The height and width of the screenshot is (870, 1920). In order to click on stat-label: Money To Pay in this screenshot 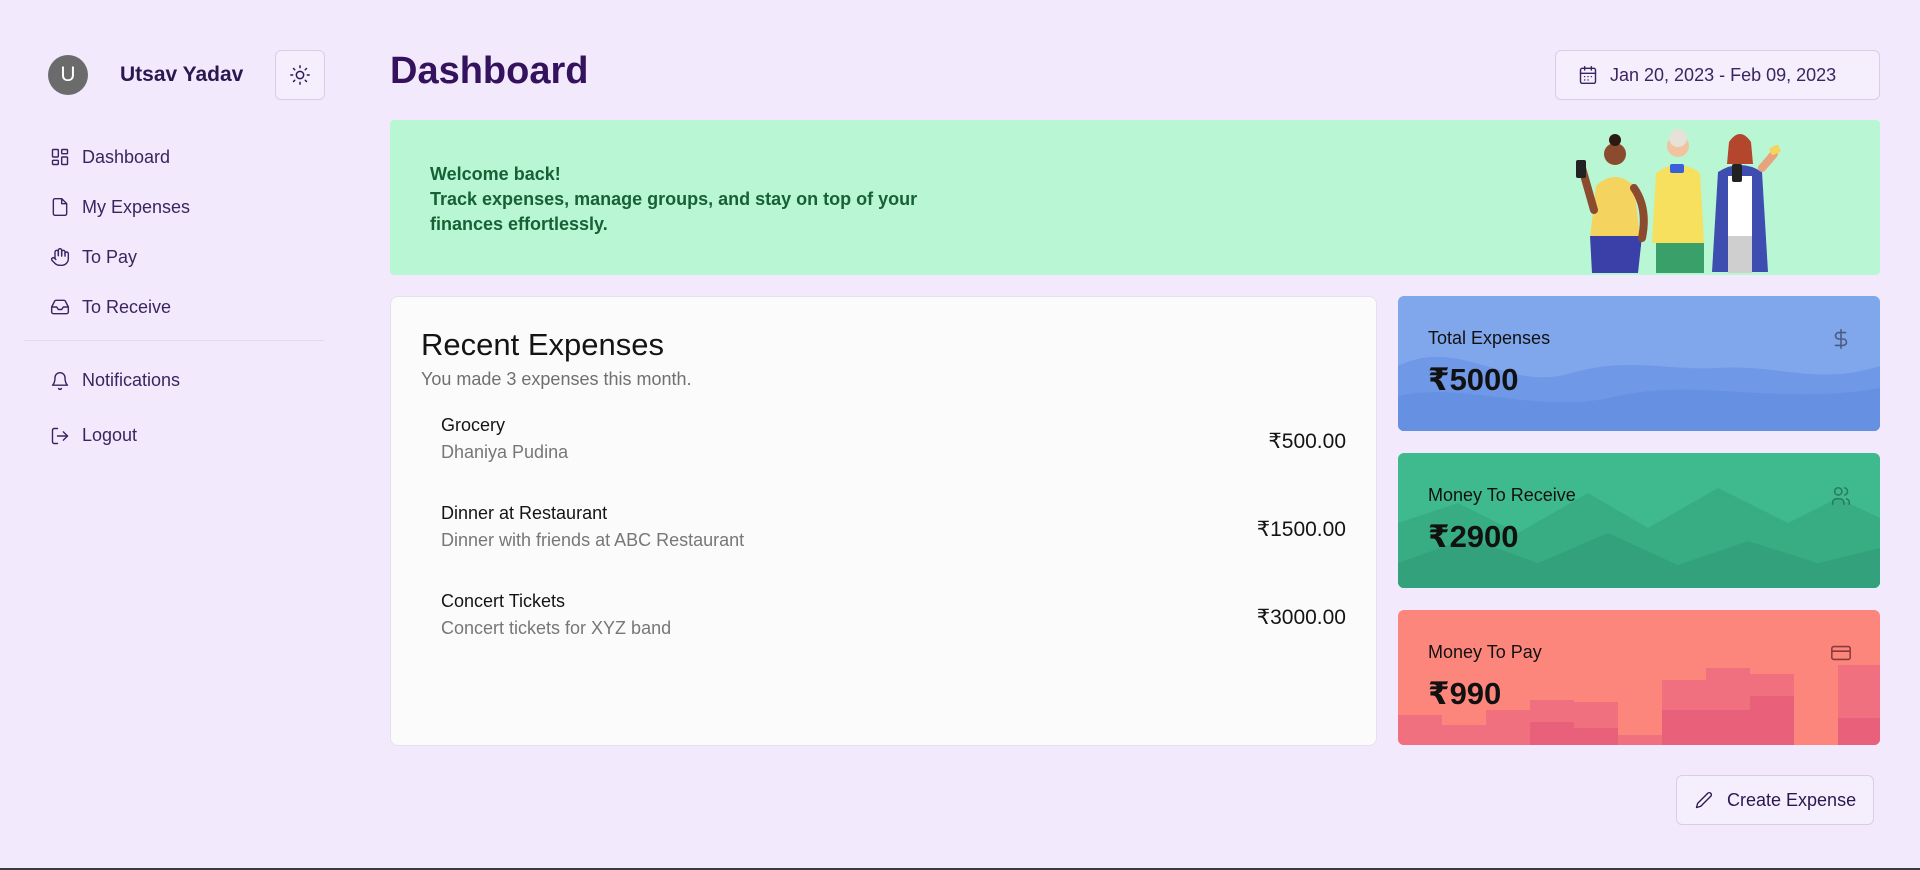, I will do `click(1485, 652)`.